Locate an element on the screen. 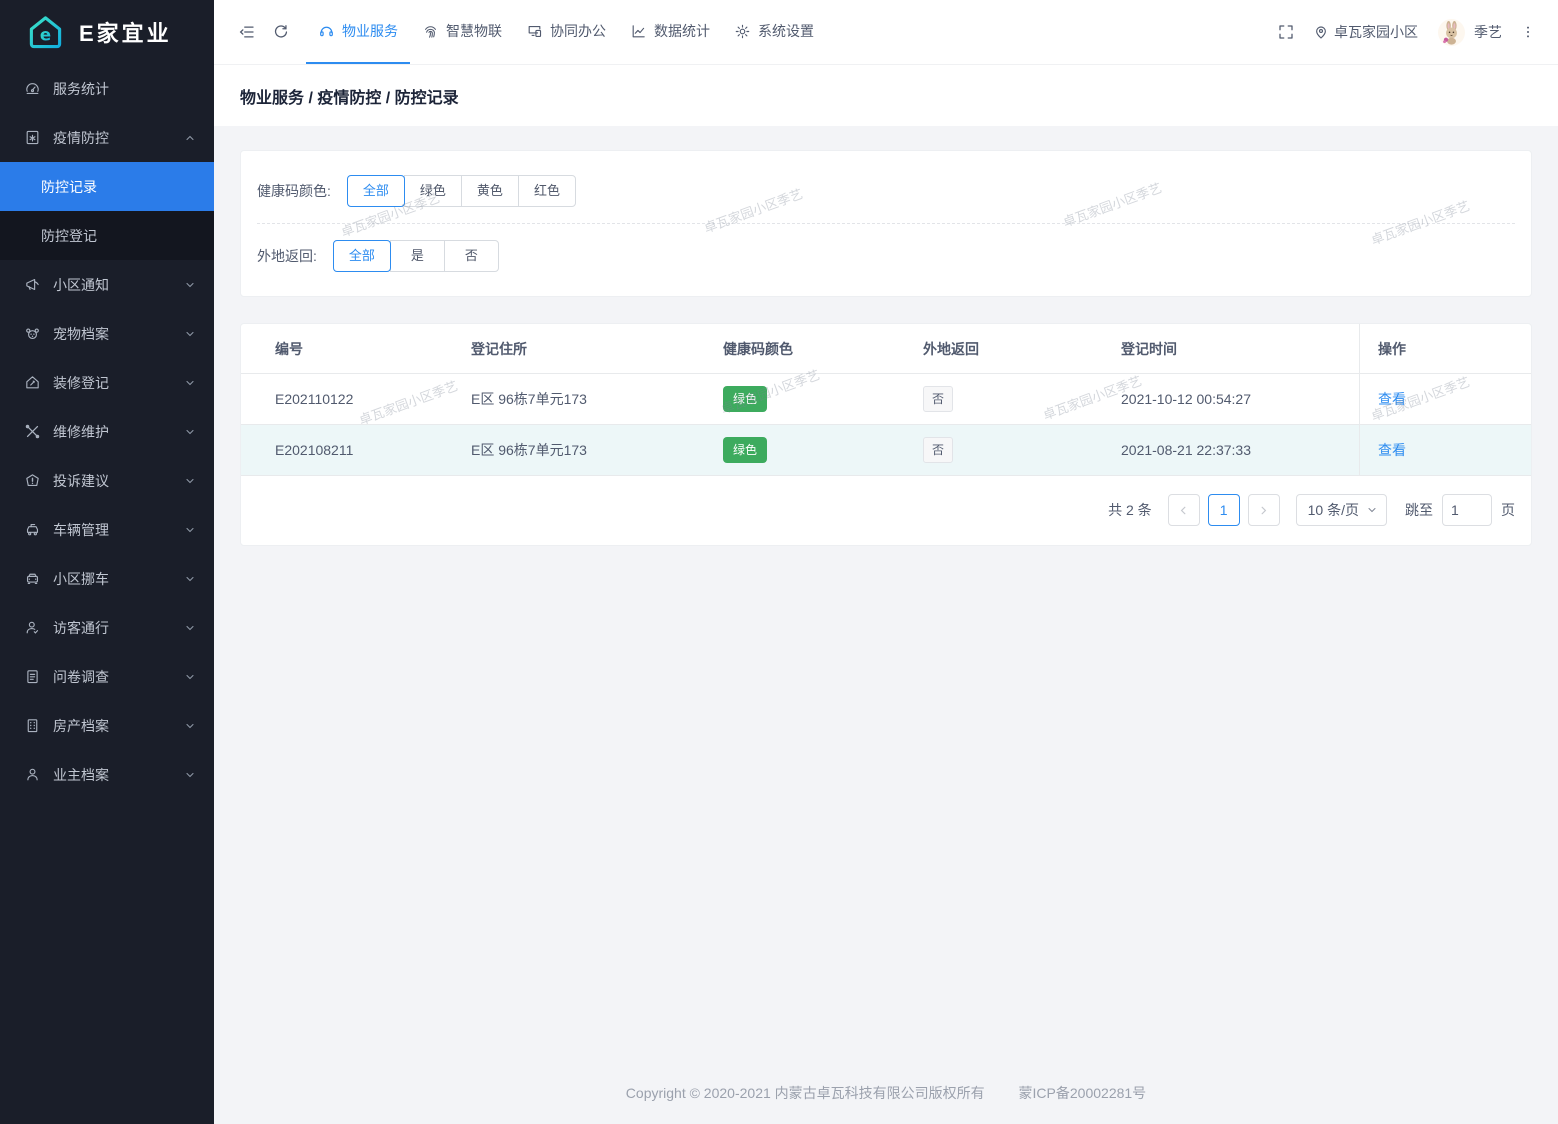  repair-icon is located at coordinates (32, 431).